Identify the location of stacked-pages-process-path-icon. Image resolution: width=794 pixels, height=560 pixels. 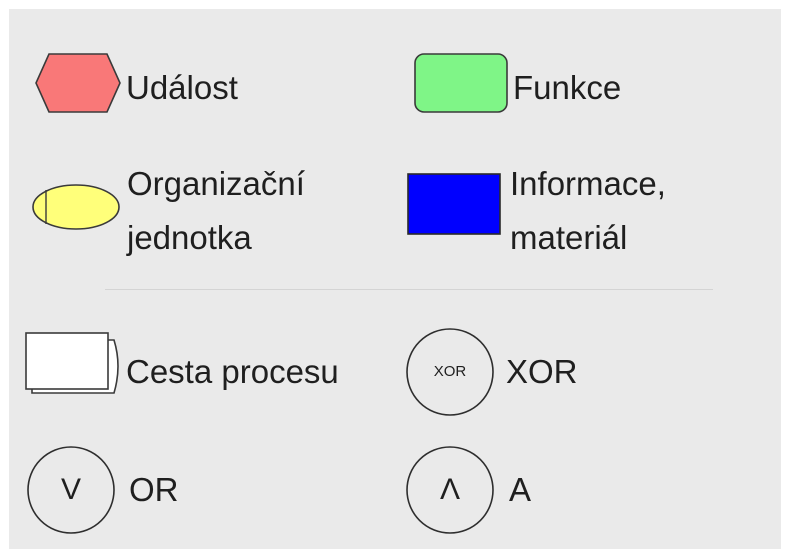
(75, 364).